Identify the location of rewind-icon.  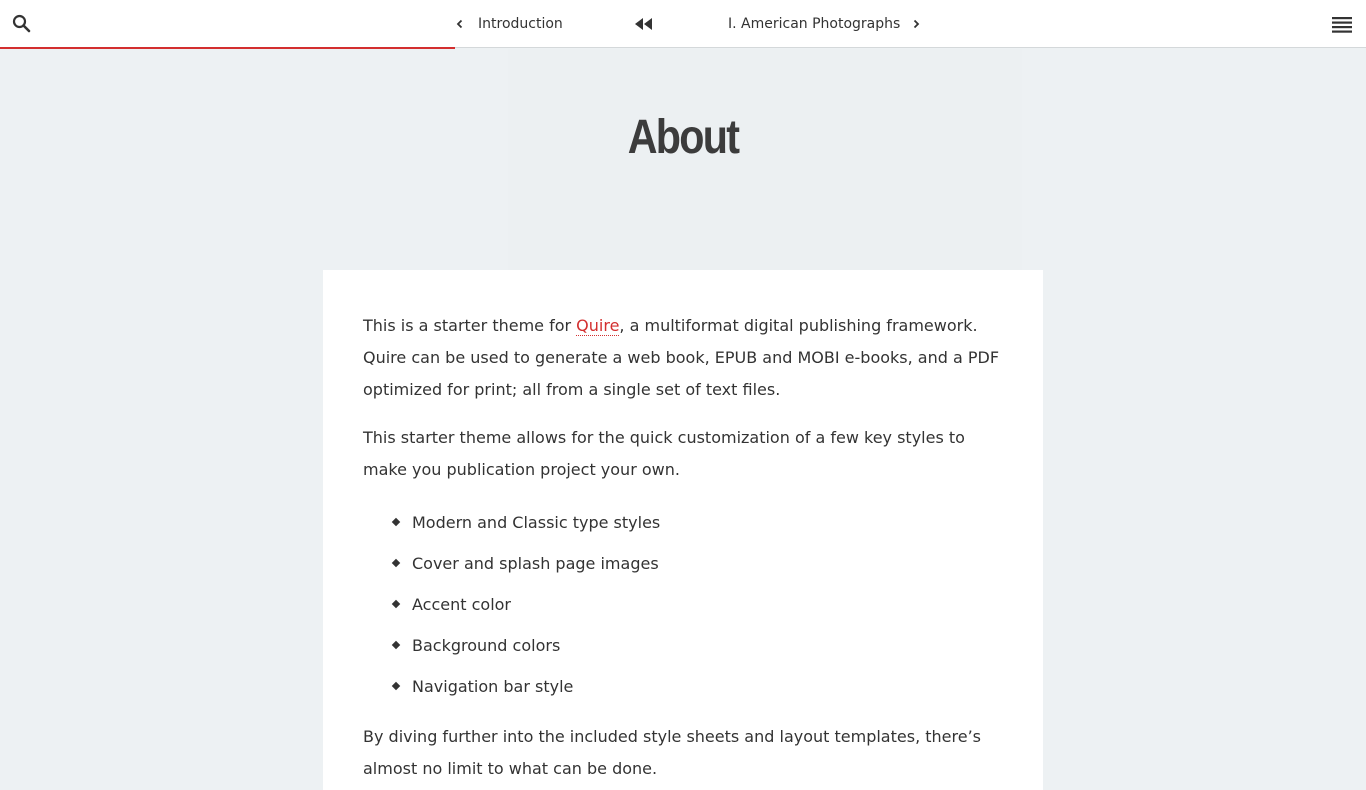
(643, 24).